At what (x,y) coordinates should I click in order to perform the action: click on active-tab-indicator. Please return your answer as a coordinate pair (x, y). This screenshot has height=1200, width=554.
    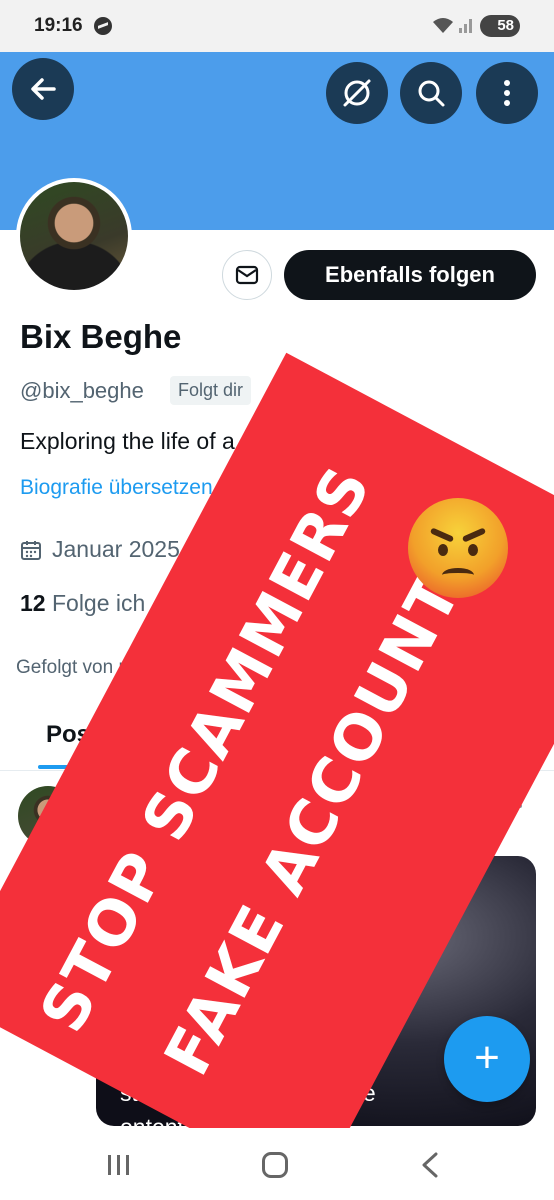
    Looking at the image, I should click on (83, 767).